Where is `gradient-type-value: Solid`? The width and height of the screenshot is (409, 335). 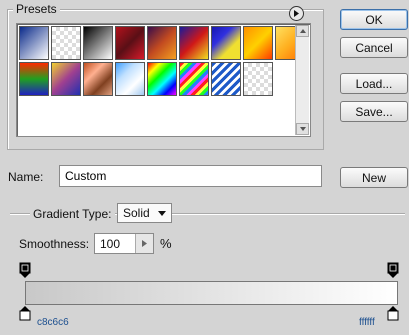 gradient-type-value: Solid is located at coordinates (136, 213).